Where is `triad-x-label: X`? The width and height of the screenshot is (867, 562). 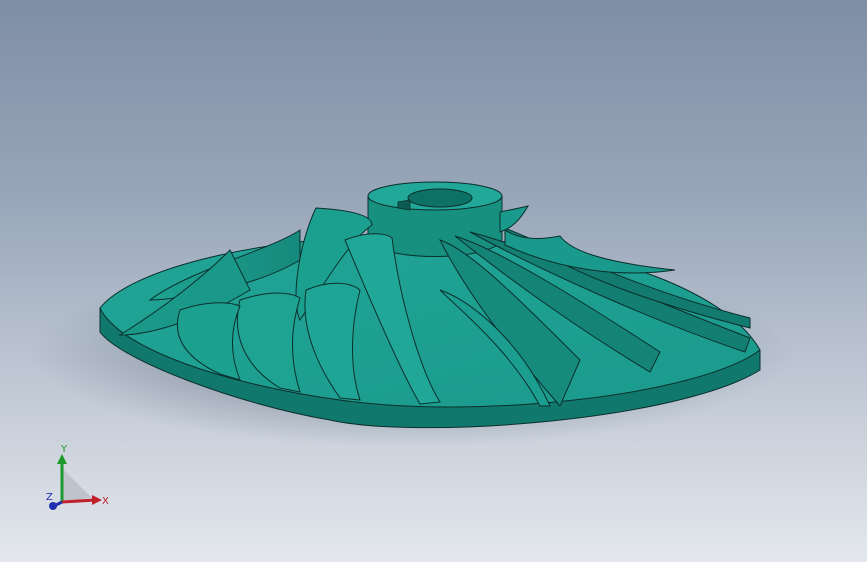 triad-x-label: X is located at coordinates (105, 501).